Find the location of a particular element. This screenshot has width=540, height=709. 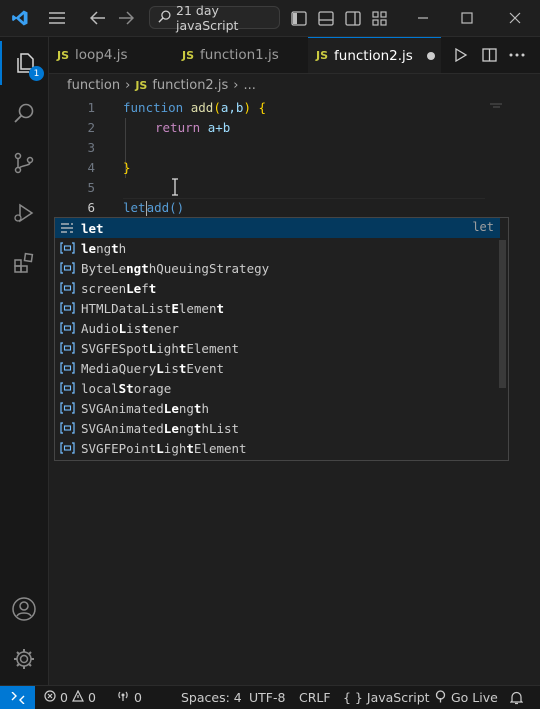

toggle-secondary-sidebar-icon is located at coordinates (353, 18).